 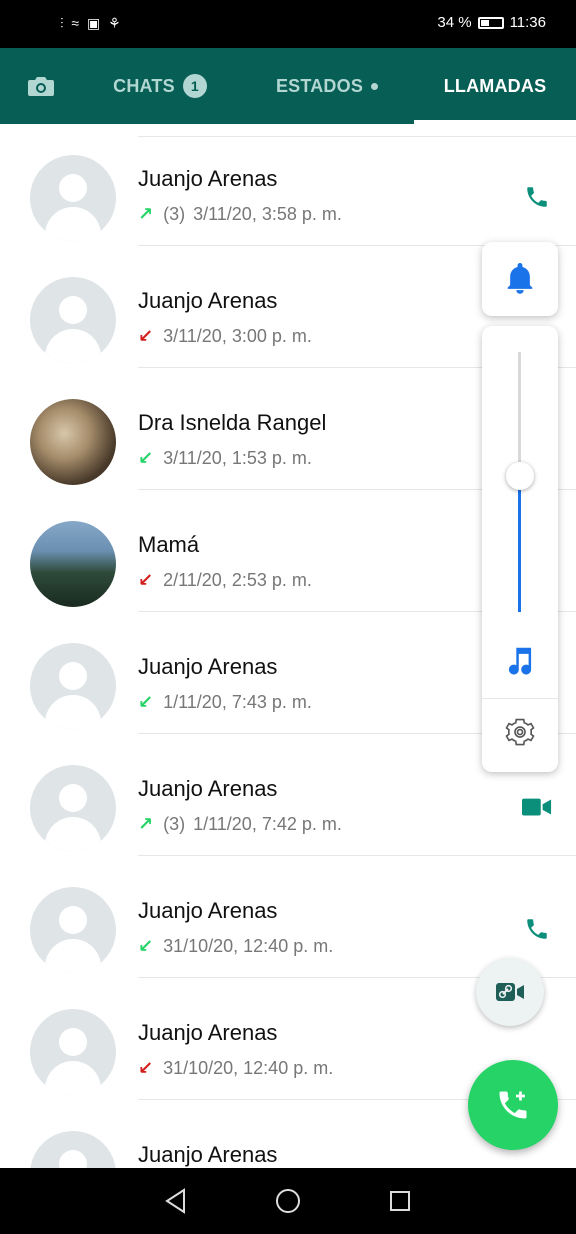 I want to click on volume-fill, so click(x=519, y=544).